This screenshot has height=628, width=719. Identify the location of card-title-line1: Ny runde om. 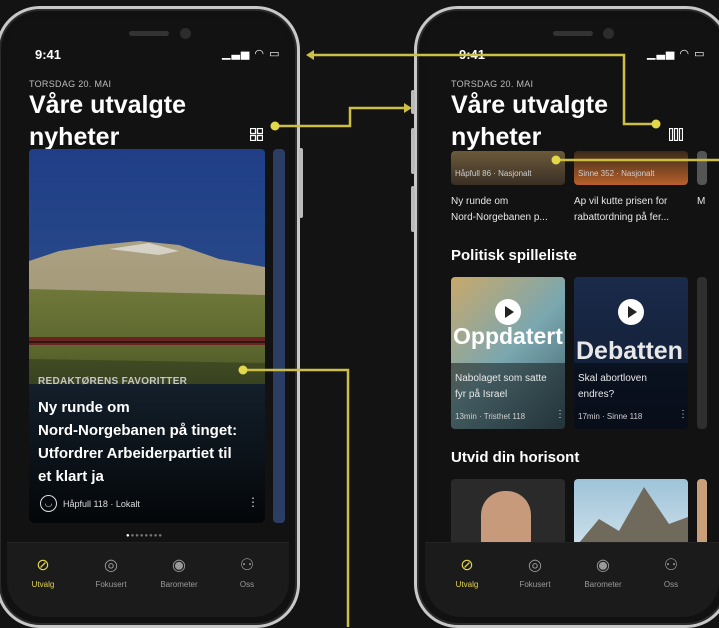
(480, 201).